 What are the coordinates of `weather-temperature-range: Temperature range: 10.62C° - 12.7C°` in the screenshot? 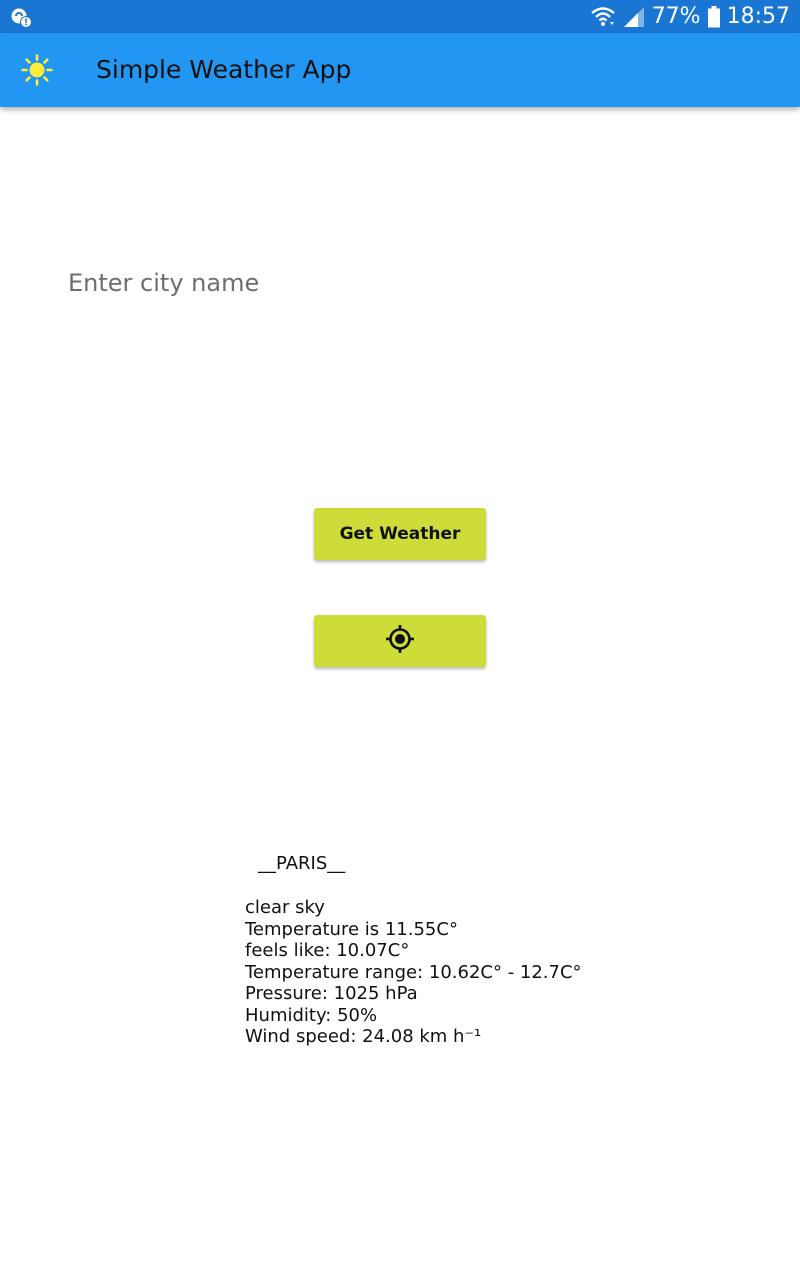 It's located at (413, 972).